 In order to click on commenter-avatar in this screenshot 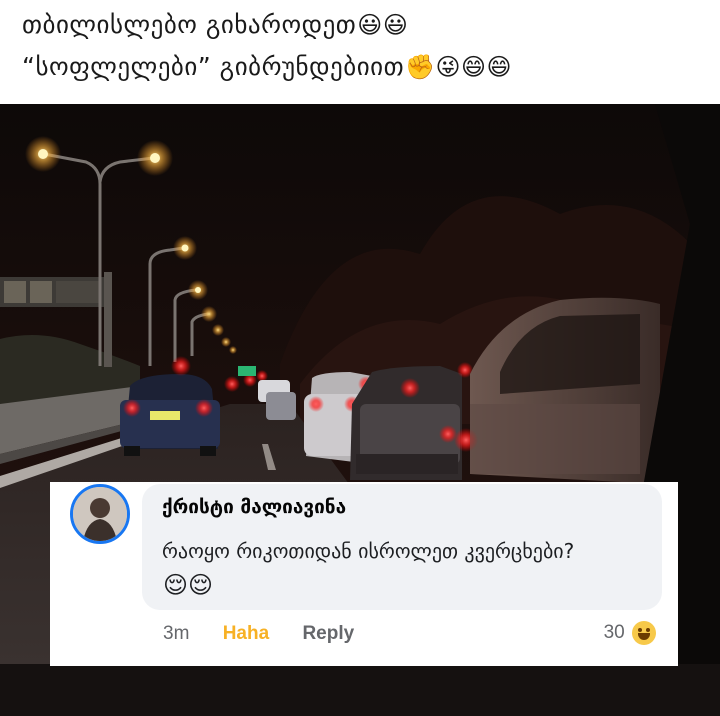, I will do `click(100, 514)`.